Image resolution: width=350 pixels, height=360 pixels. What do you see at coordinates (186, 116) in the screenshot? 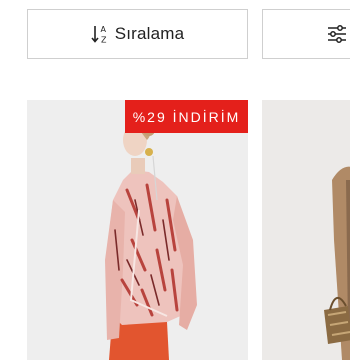
I see `discount-badge: %29 İNDİRİM` at bounding box center [186, 116].